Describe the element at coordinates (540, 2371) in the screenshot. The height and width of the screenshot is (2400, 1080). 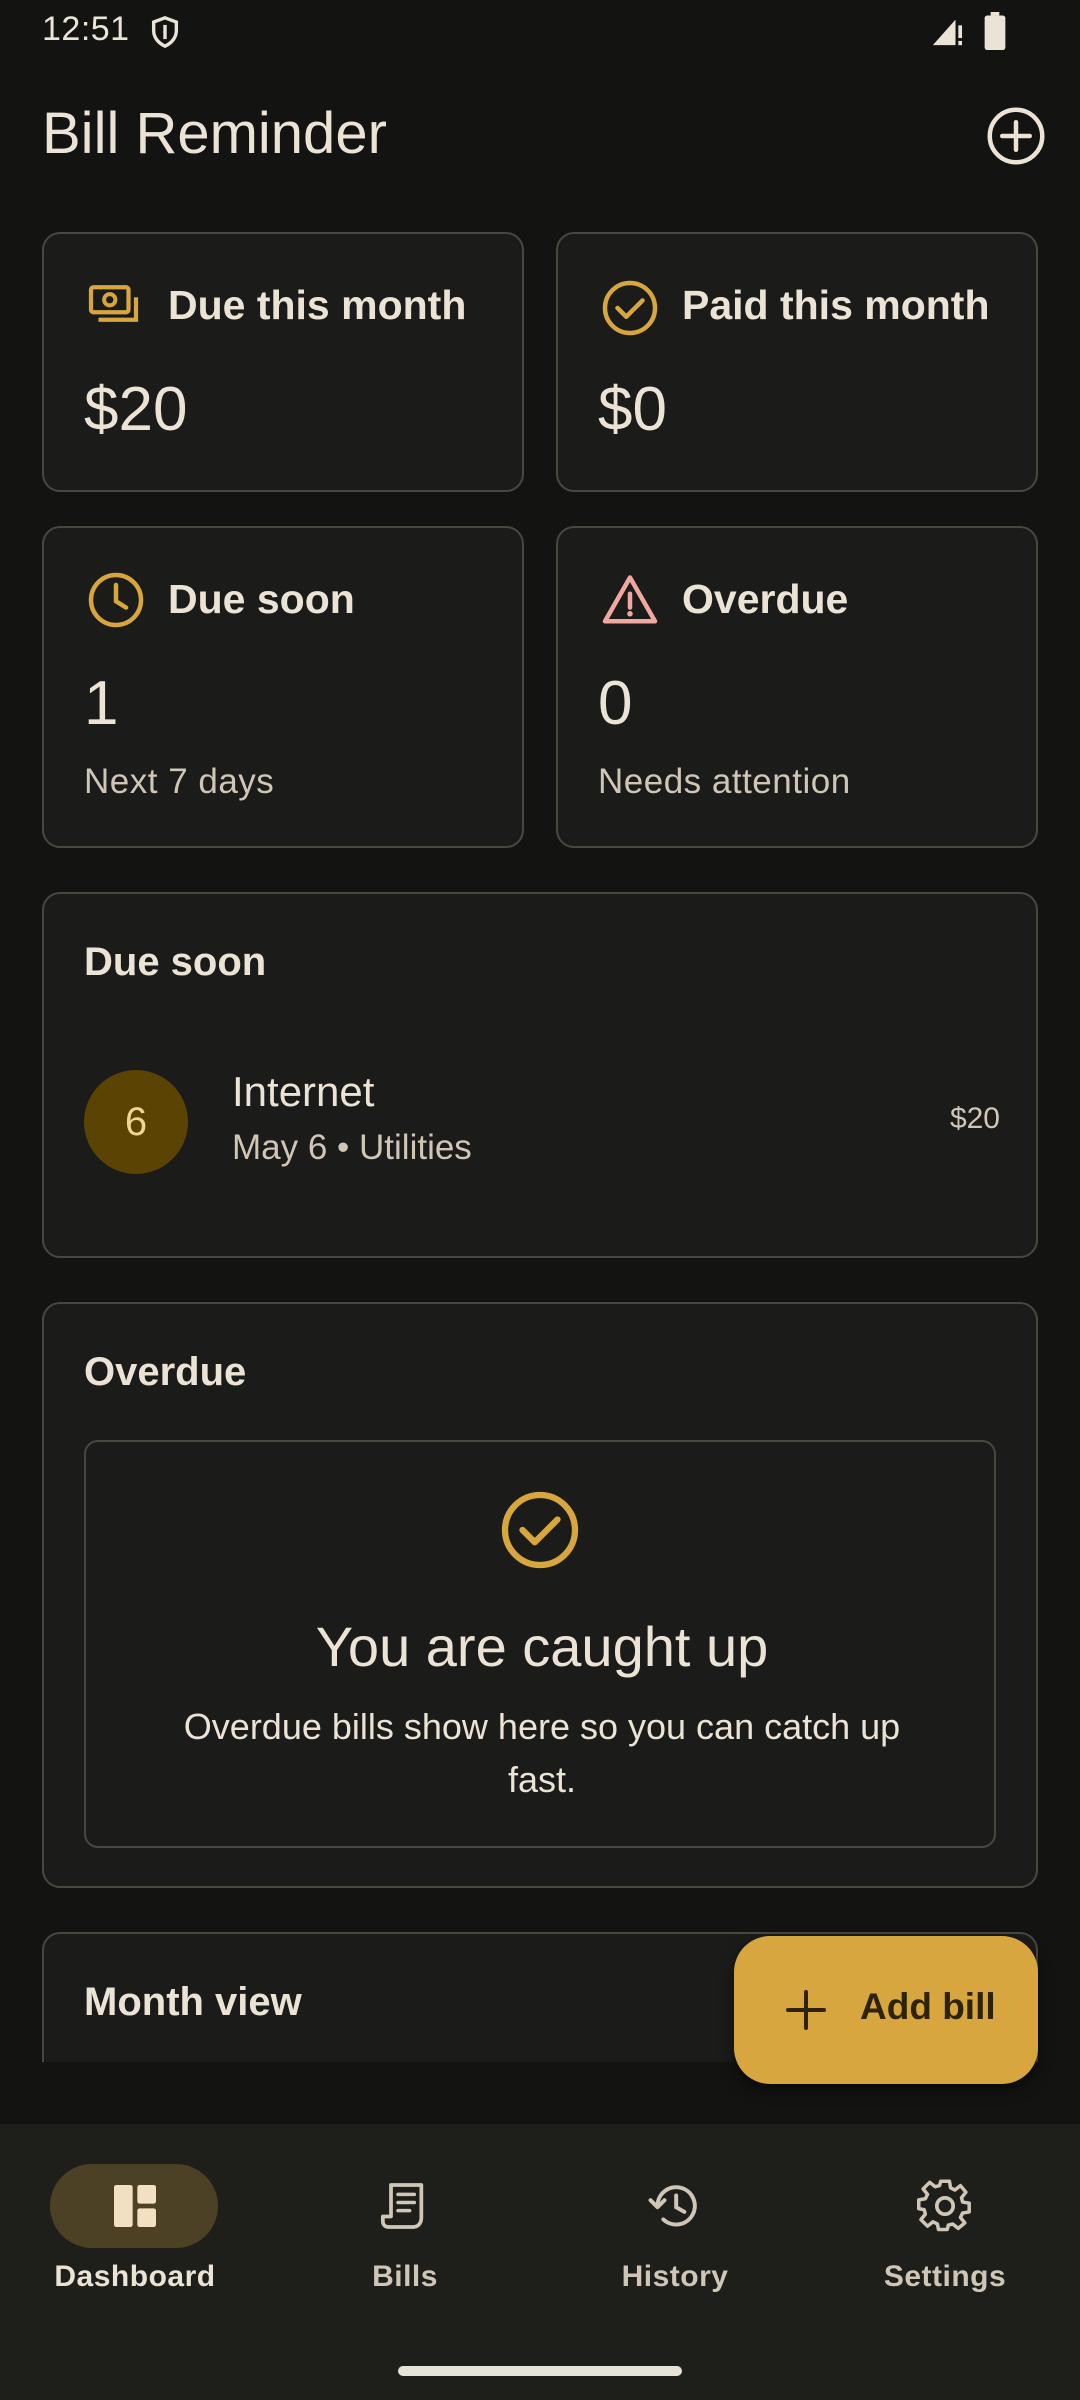
I see `home-indicator` at that location.